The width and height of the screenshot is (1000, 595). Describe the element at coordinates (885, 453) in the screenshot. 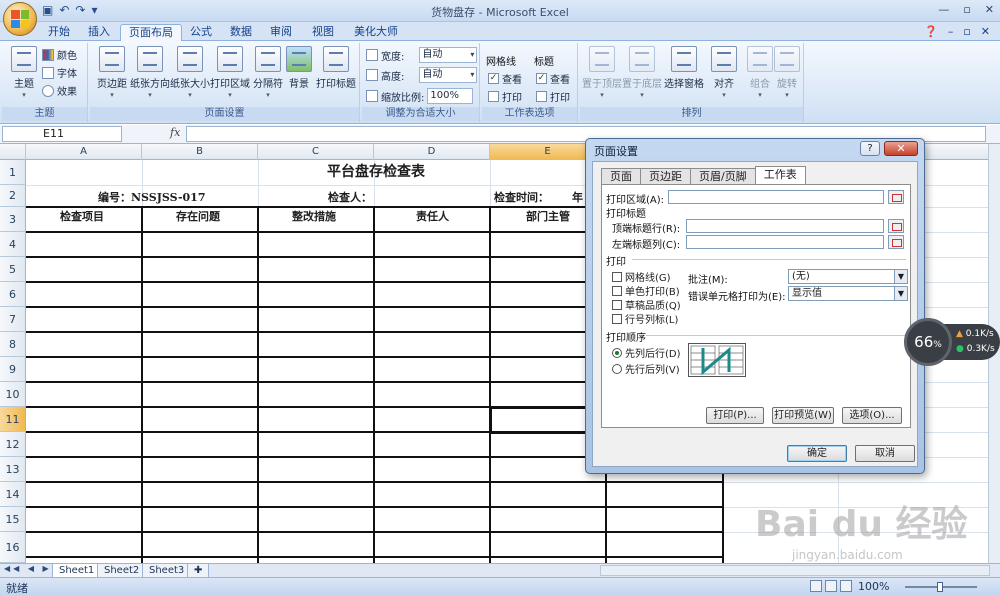

I see `cancel-button: 取消` at that location.